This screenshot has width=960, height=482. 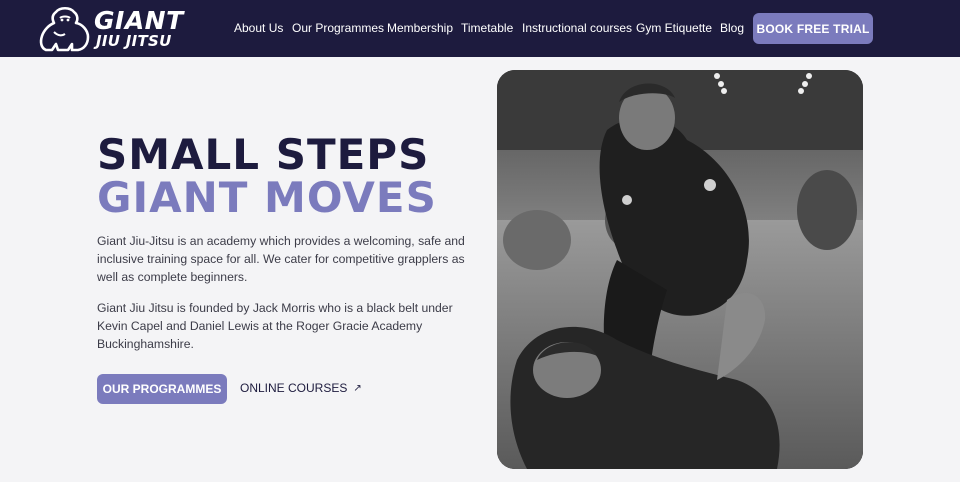 What do you see at coordinates (813, 28) in the screenshot?
I see `book-free-trial-button: BOOK FREE TRIAL` at bounding box center [813, 28].